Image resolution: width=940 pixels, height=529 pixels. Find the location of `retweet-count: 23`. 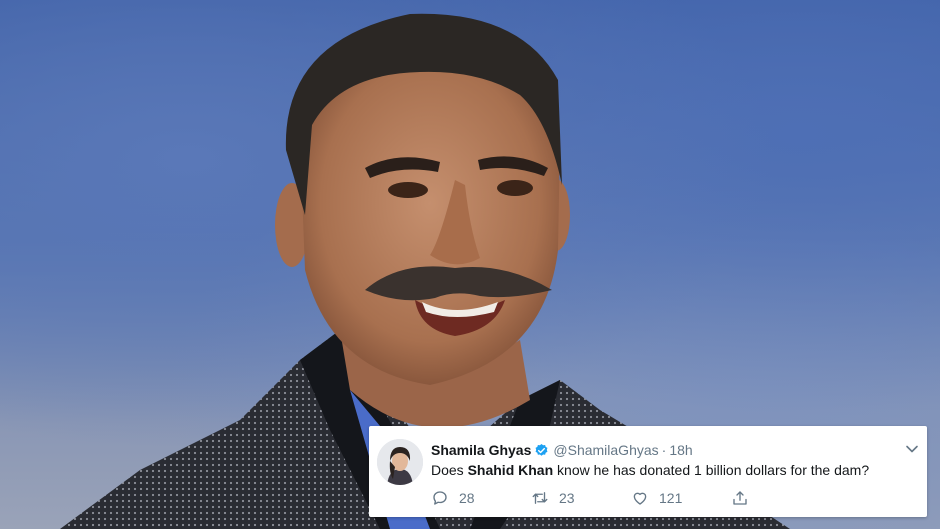

retweet-count: 23 is located at coordinates (567, 498).